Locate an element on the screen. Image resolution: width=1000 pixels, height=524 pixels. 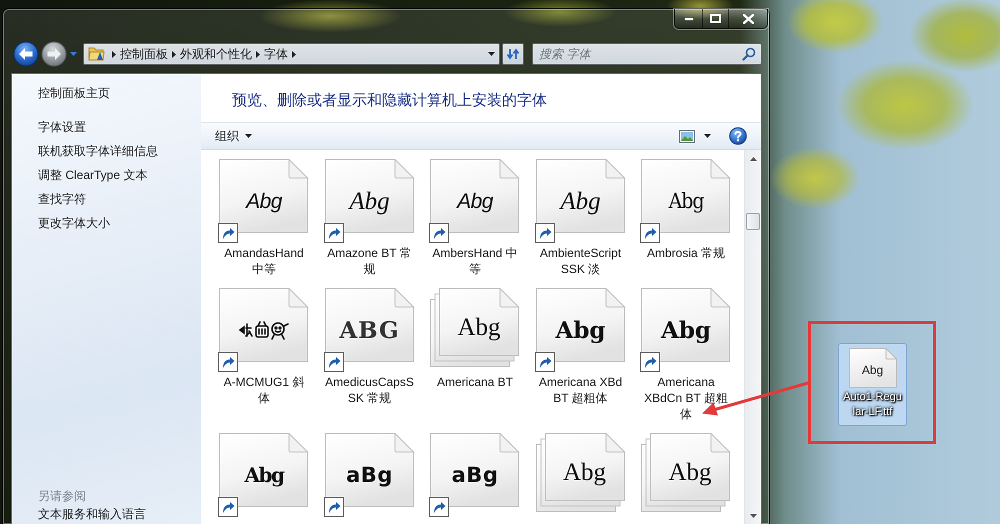
close-icon is located at coordinates (748, 19).